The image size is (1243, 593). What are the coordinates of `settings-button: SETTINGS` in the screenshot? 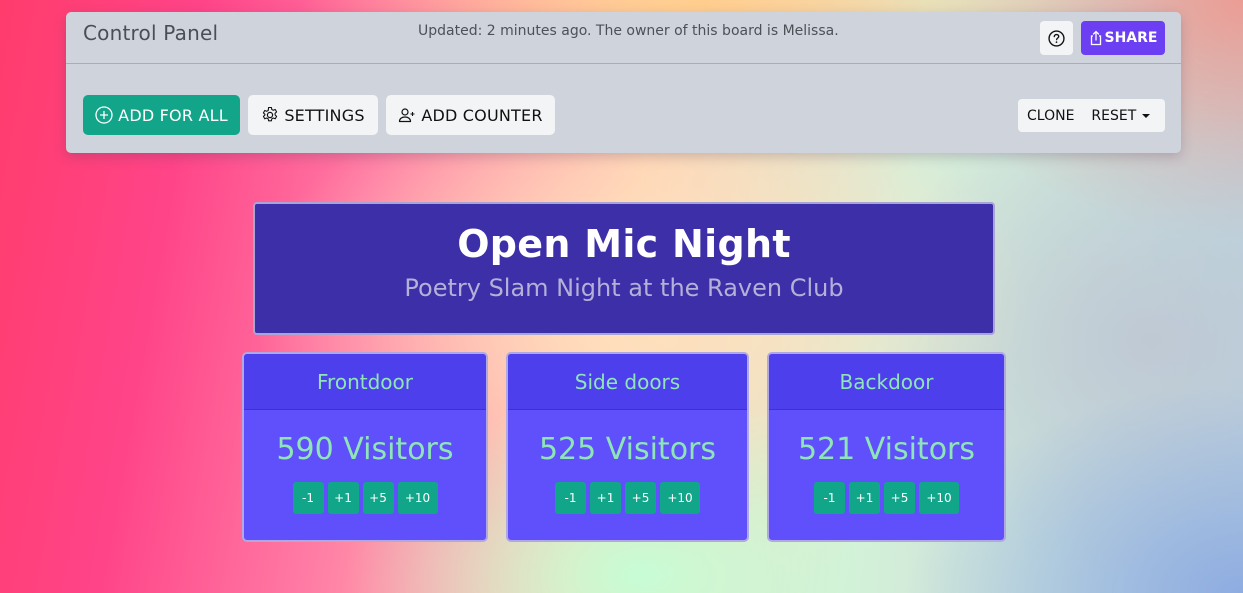 It's located at (313, 115).